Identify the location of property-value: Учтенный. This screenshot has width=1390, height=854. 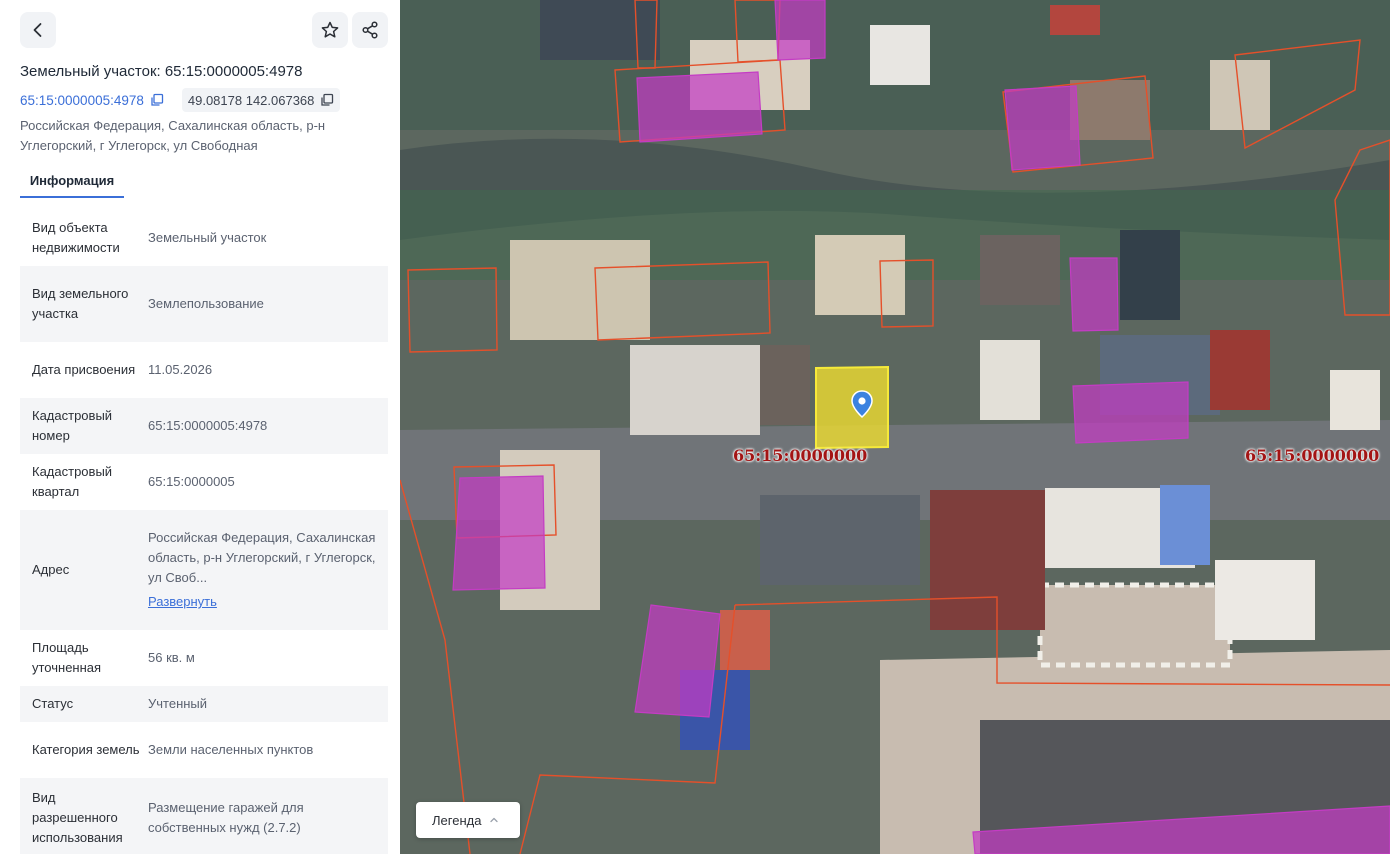
(178, 703).